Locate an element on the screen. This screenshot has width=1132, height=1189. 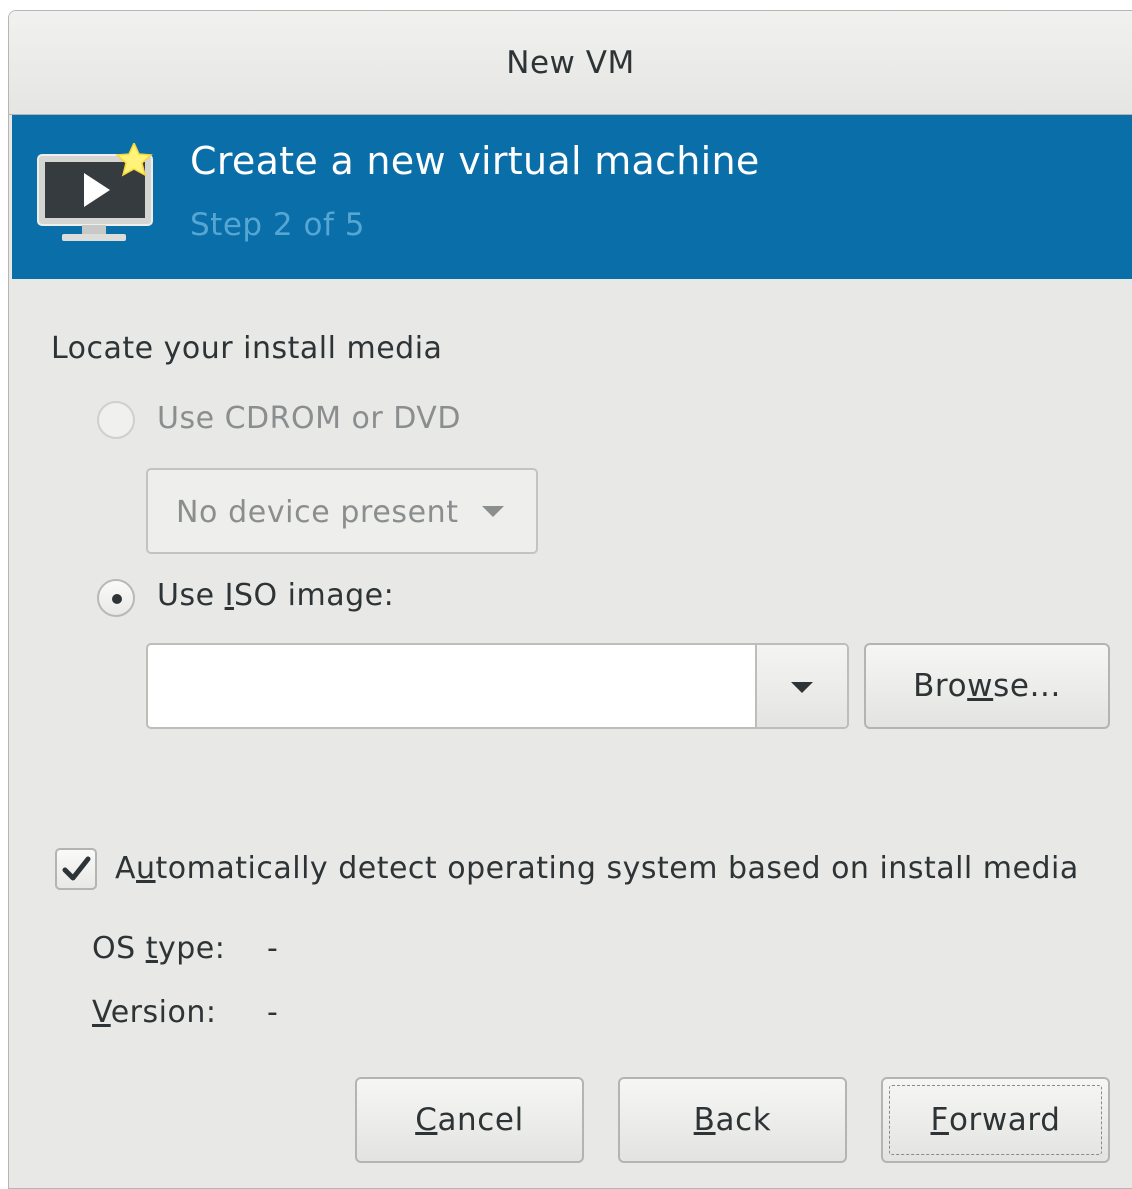
wizard-step: Step 2 of 5 is located at coordinates (277, 225).